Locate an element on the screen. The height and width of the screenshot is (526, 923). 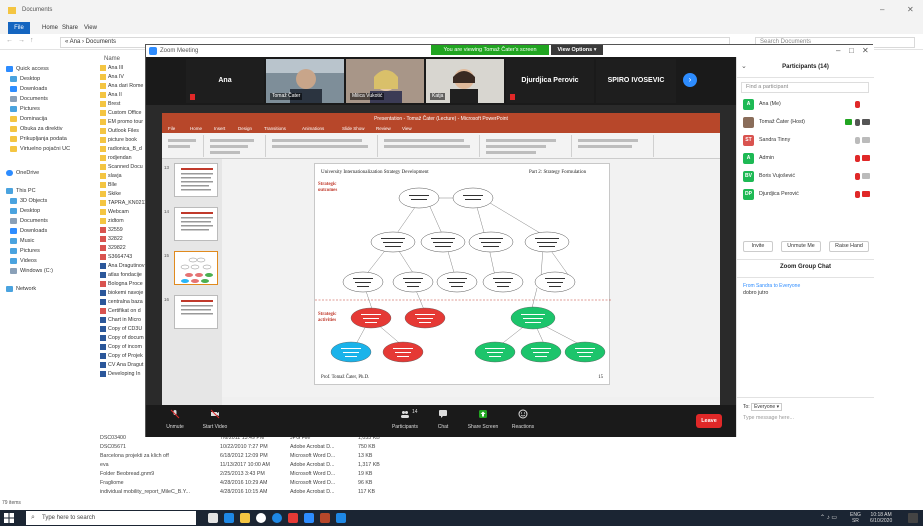
list-item: Chart in Micro is located at coordinates (124, 320).